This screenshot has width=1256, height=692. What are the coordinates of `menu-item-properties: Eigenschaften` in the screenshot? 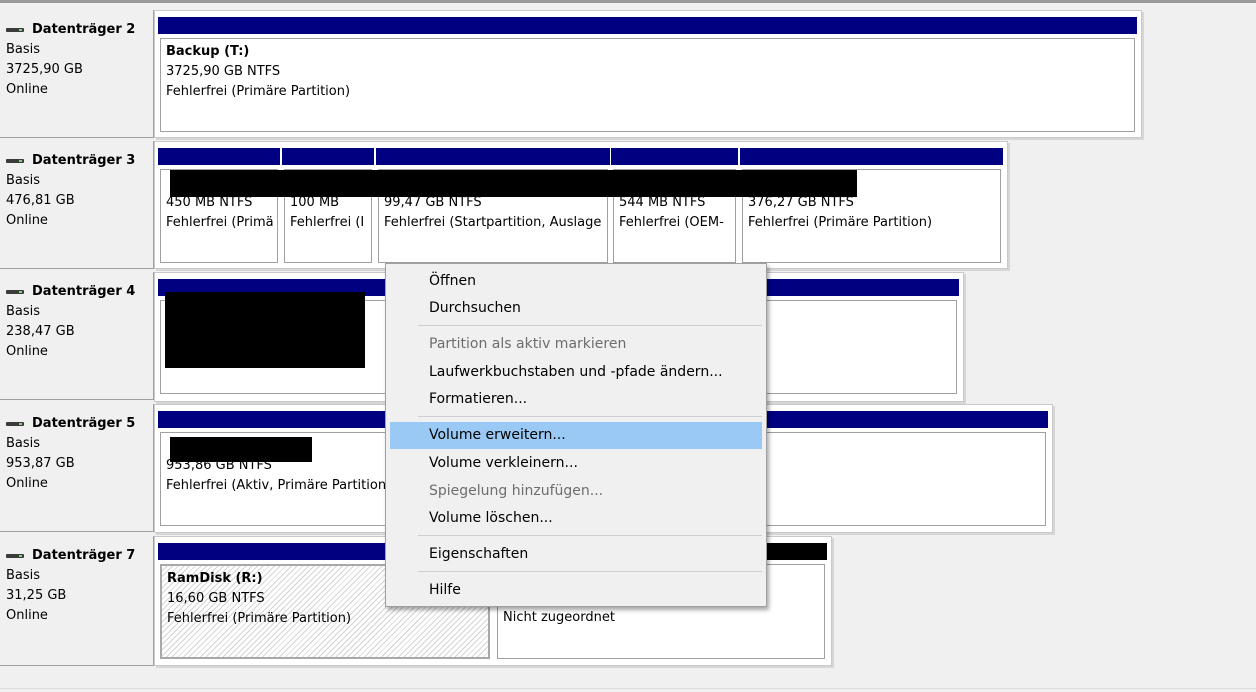 It's located at (576, 554).